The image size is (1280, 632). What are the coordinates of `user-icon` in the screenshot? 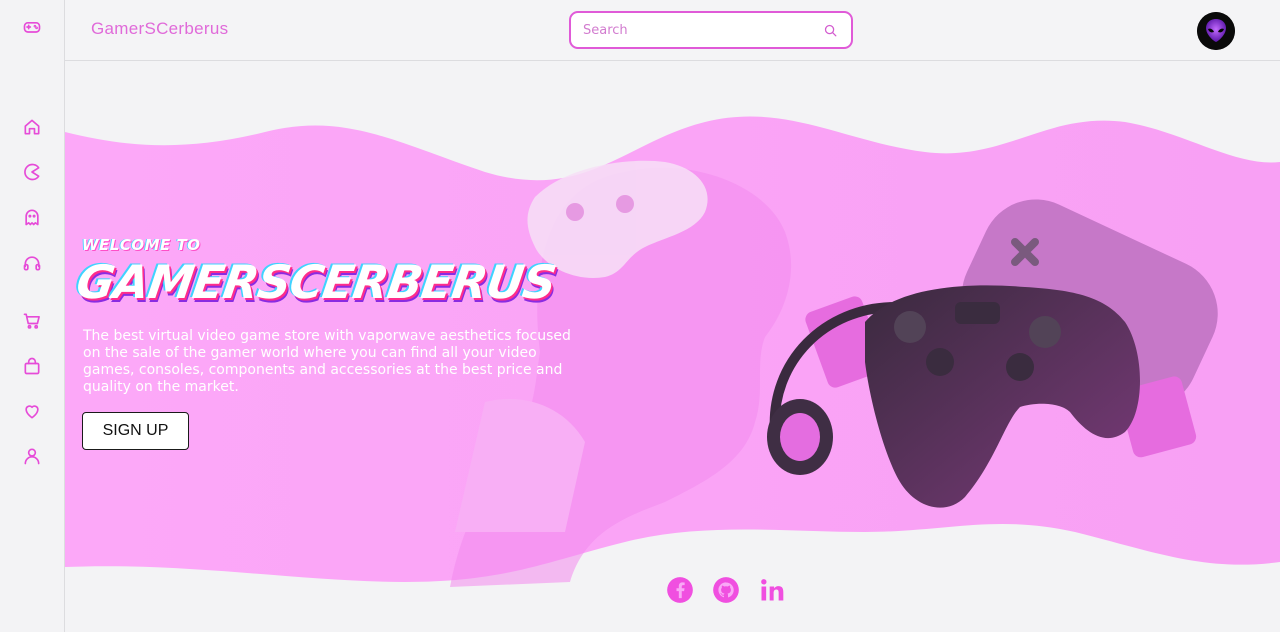 It's located at (32, 456).